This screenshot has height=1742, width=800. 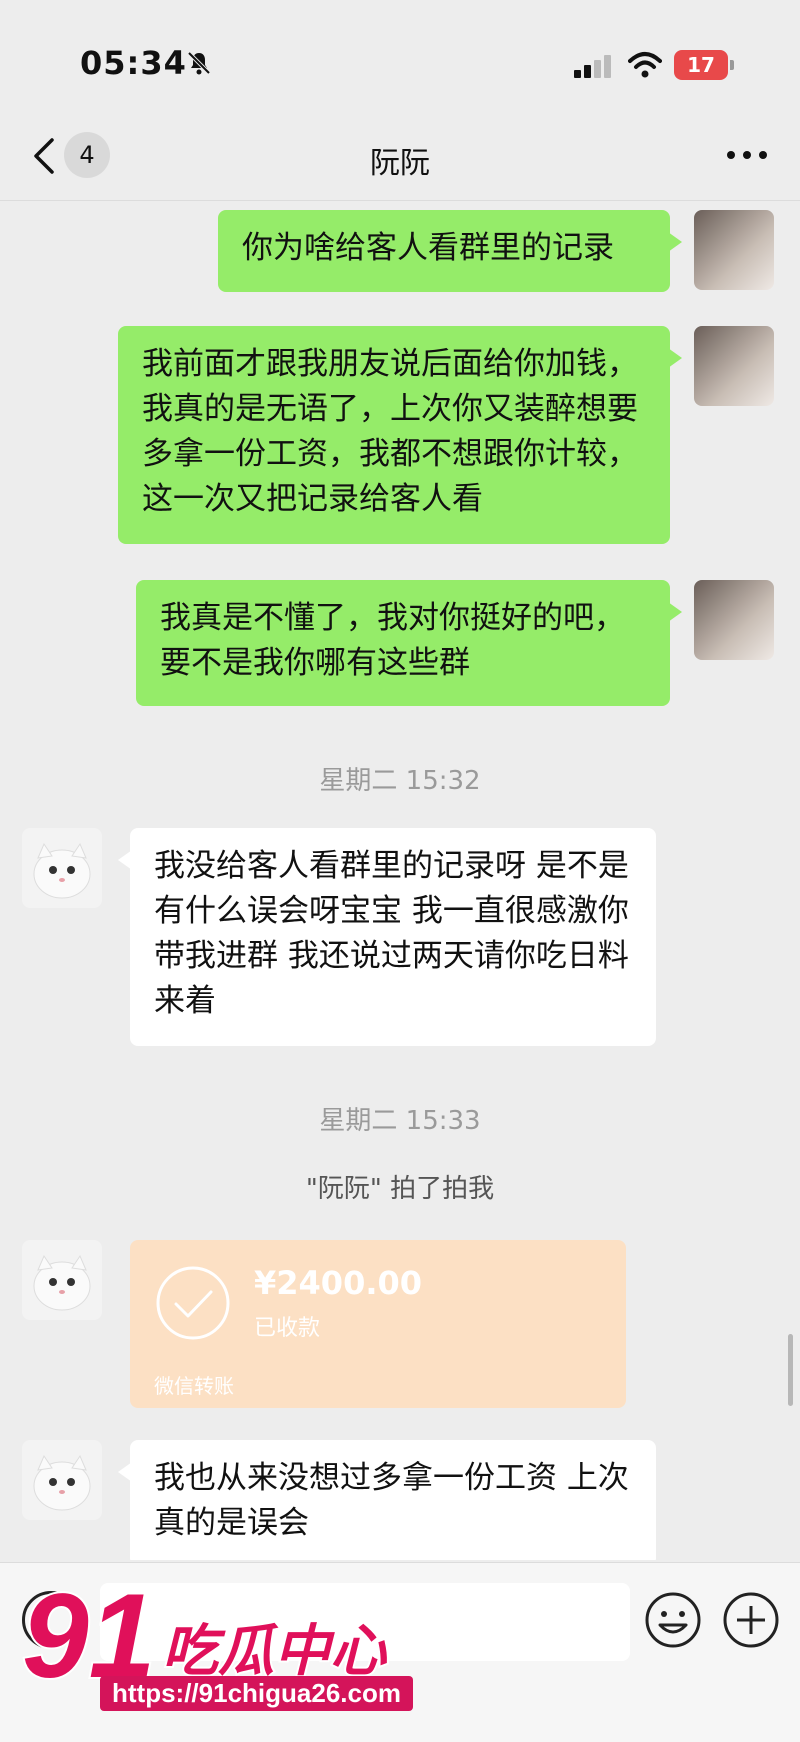 What do you see at coordinates (645, 65) in the screenshot?
I see `wifi-icon` at bounding box center [645, 65].